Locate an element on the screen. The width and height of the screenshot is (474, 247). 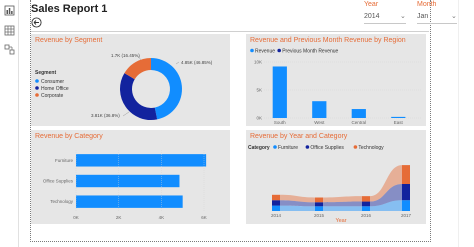
month-slicer-underline is located at coordinates (437, 23).